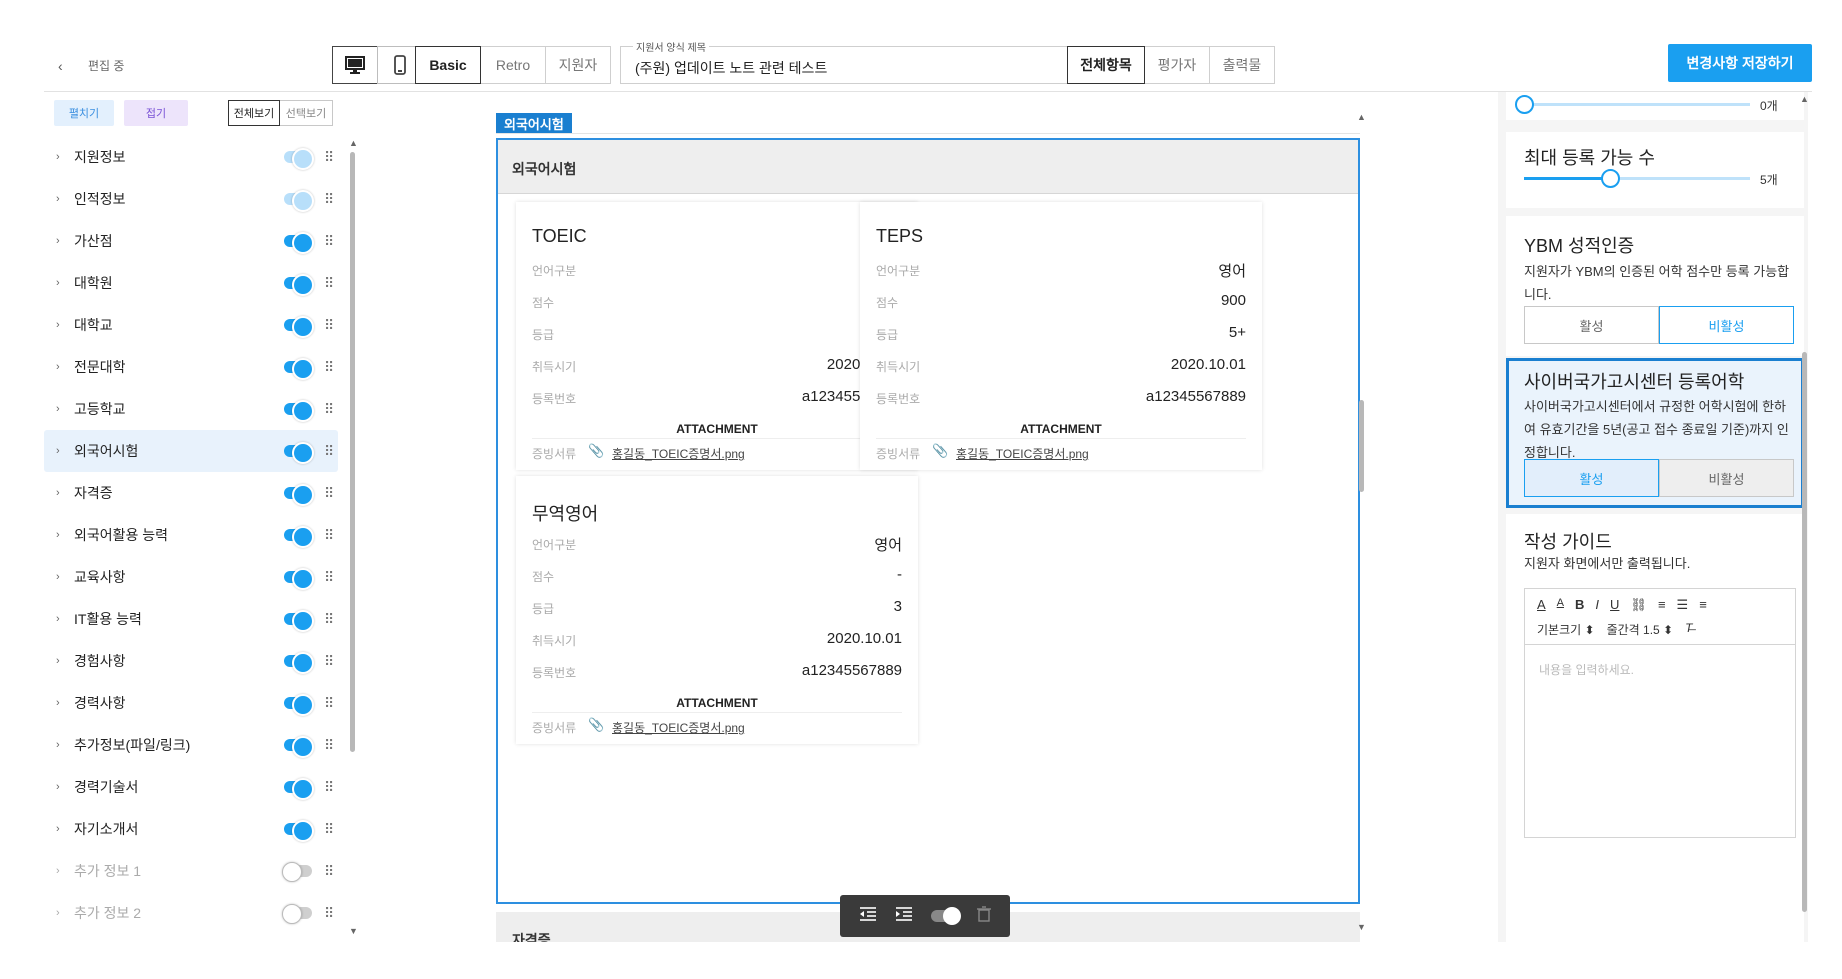  I want to click on sidebar-item: › 경력기술서 ⠿, so click(191, 787).